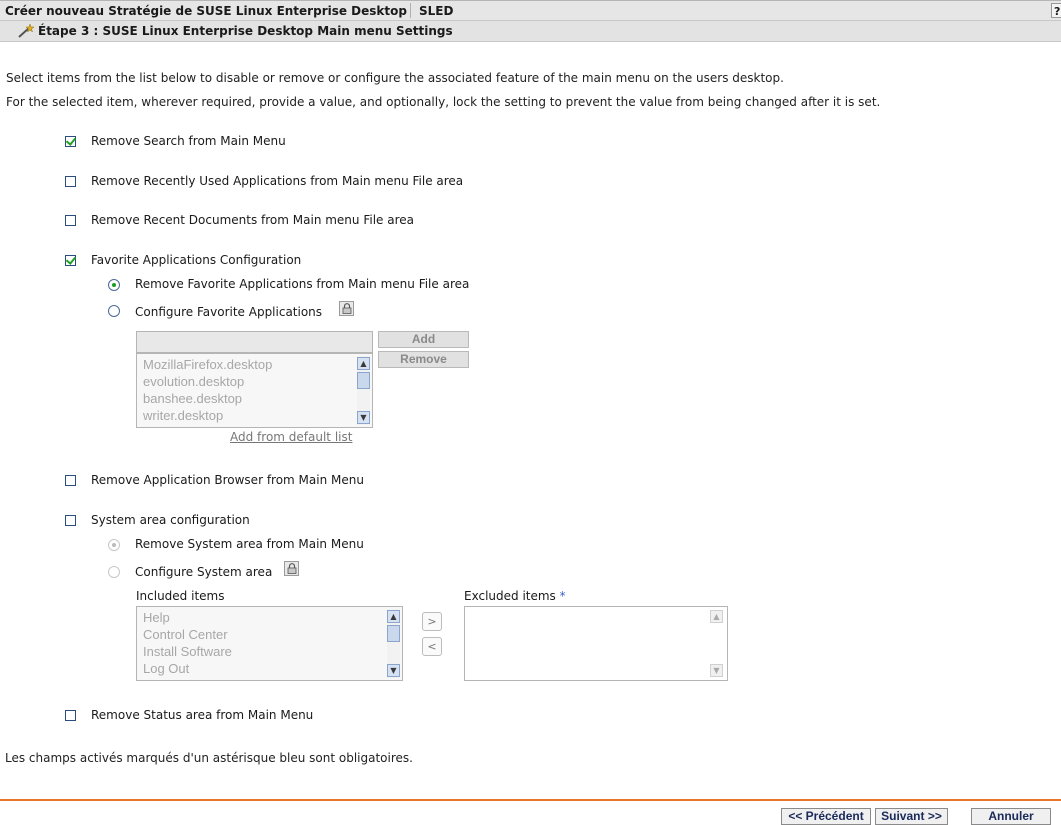 The width and height of the screenshot is (1061, 825). Describe the element at coordinates (207, 364) in the screenshot. I see `list-item: MozillaFirefox.desktop` at that location.